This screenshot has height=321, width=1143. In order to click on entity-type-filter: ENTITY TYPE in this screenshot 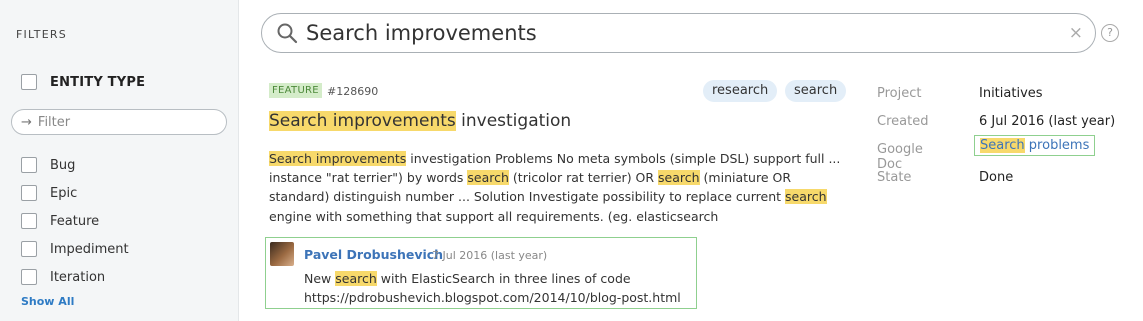, I will do `click(83, 82)`.